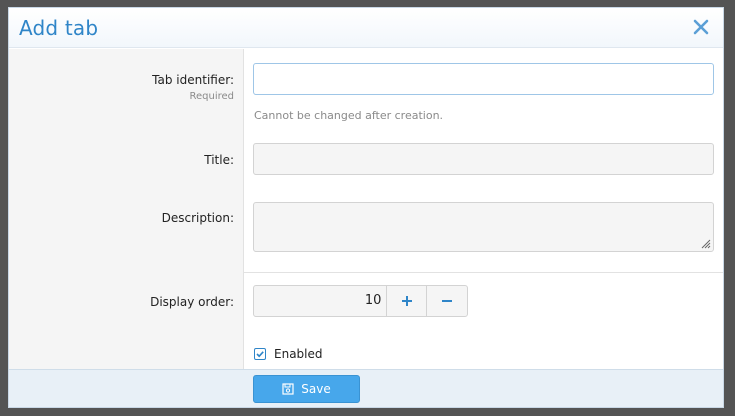 The image size is (735, 416). What do you see at coordinates (192, 302) in the screenshot?
I see `display-order-label: Display order:` at bounding box center [192, 302].